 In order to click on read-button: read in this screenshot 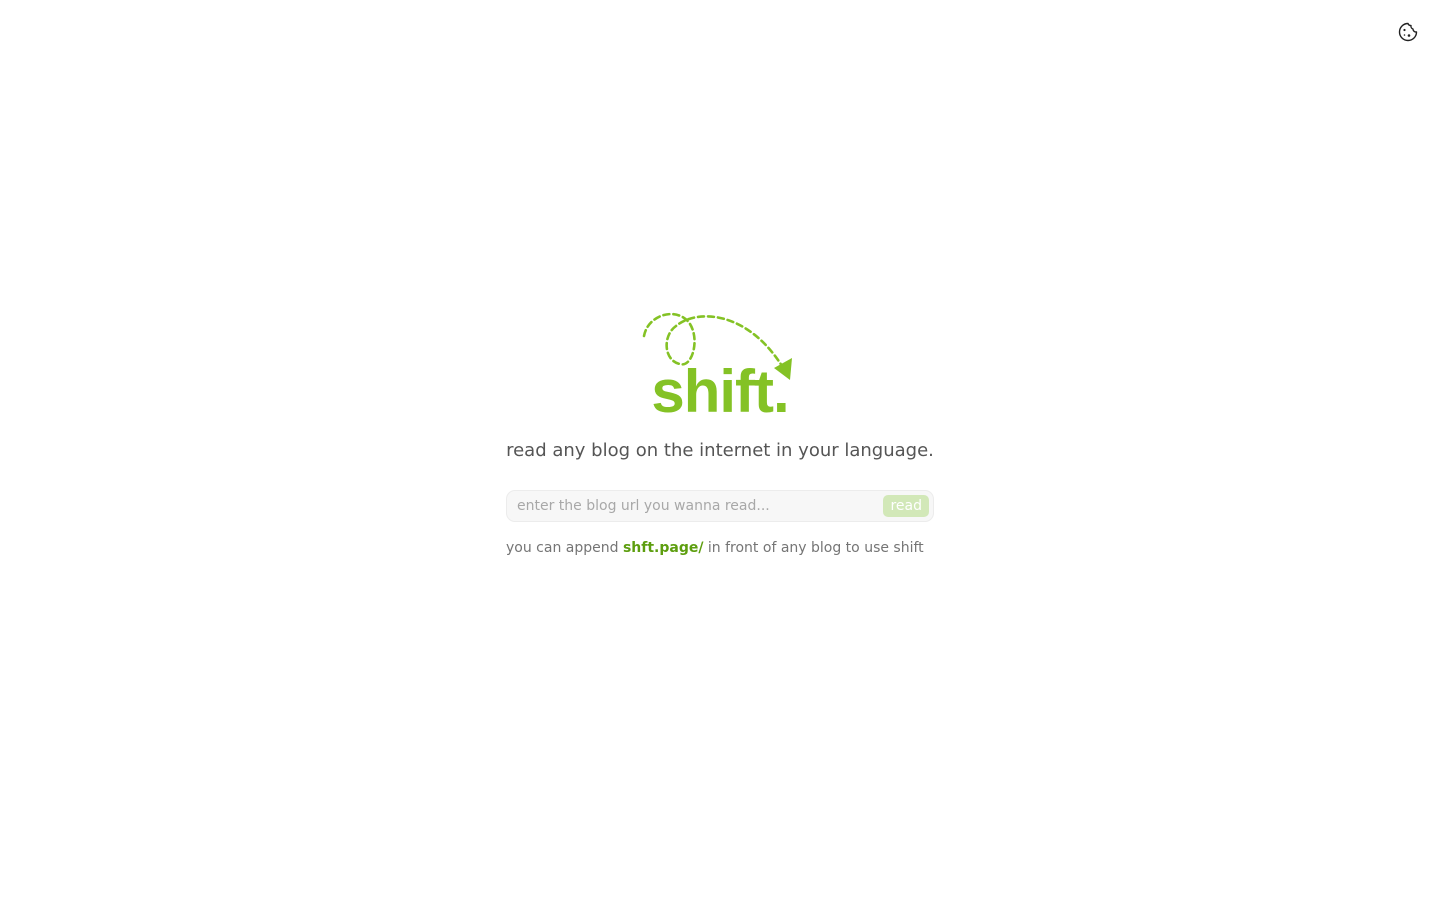, I will do `click(906, 506)`.